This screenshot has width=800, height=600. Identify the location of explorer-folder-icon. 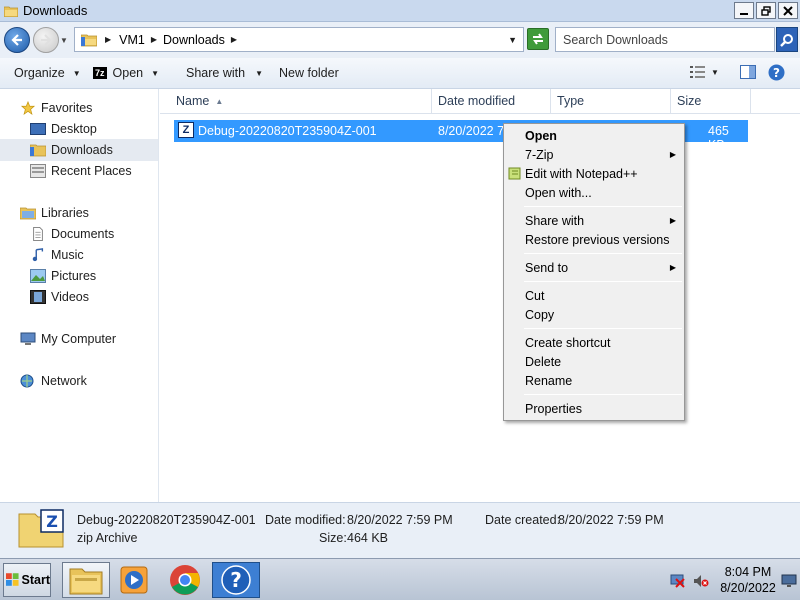
(86, 581).